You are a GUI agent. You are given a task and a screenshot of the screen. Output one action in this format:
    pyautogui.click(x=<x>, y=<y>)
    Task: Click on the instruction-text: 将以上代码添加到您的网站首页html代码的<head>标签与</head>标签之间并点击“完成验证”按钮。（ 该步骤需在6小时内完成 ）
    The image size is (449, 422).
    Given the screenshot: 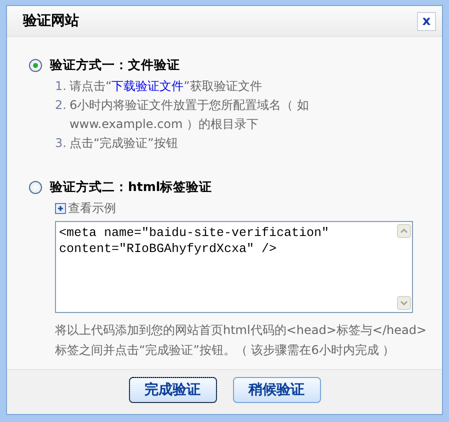 What is the action you would take?
    pyautogui.click(x=241, y=340)
    